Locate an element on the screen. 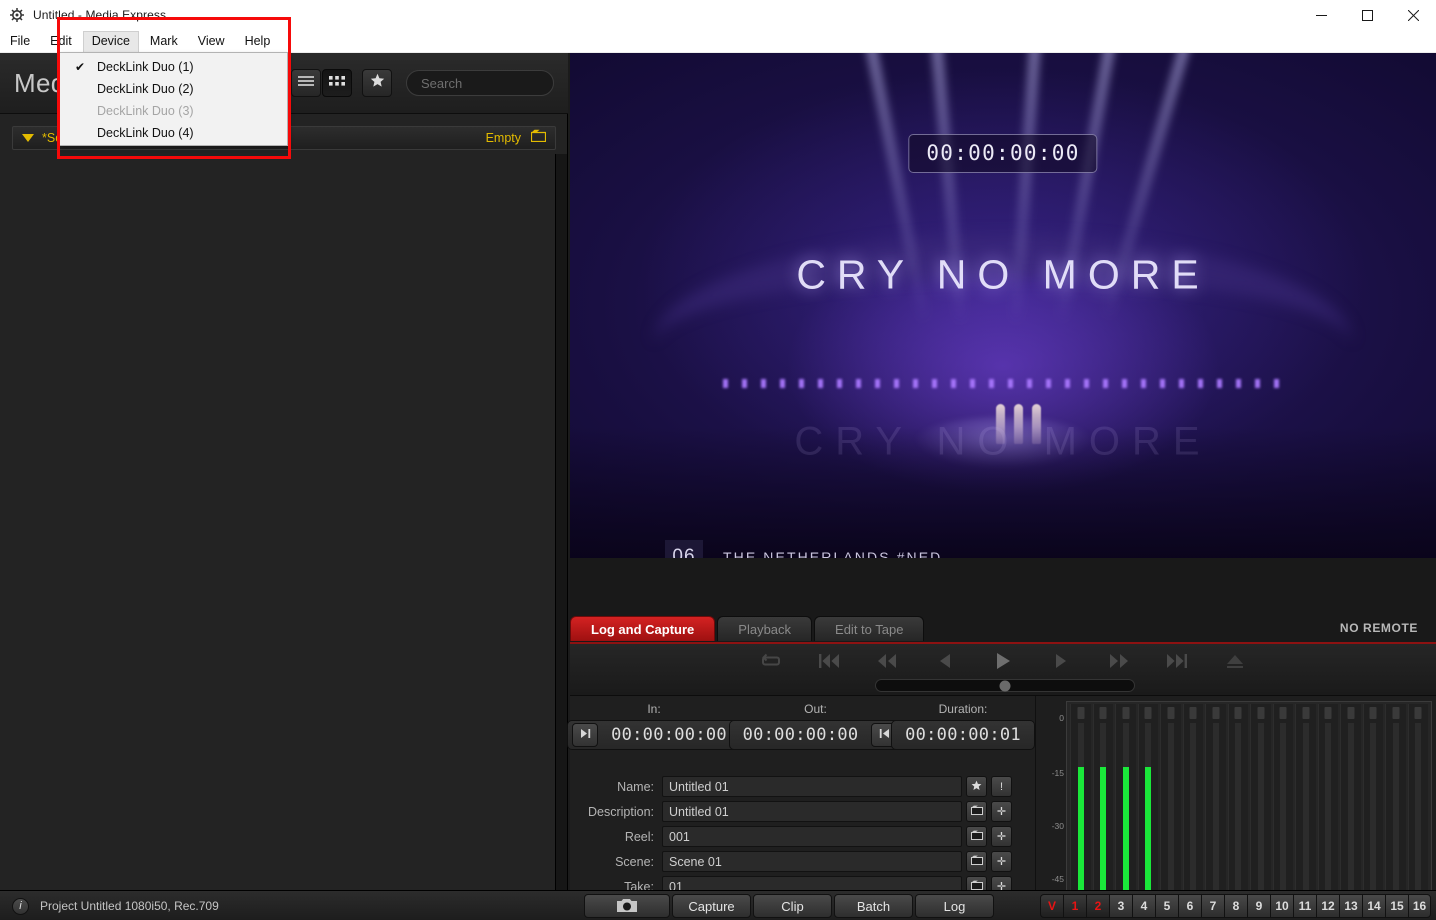 The height and width of the screenshot is (920, 1436). channel-button-v: V is located at coordinates (1051, 906).